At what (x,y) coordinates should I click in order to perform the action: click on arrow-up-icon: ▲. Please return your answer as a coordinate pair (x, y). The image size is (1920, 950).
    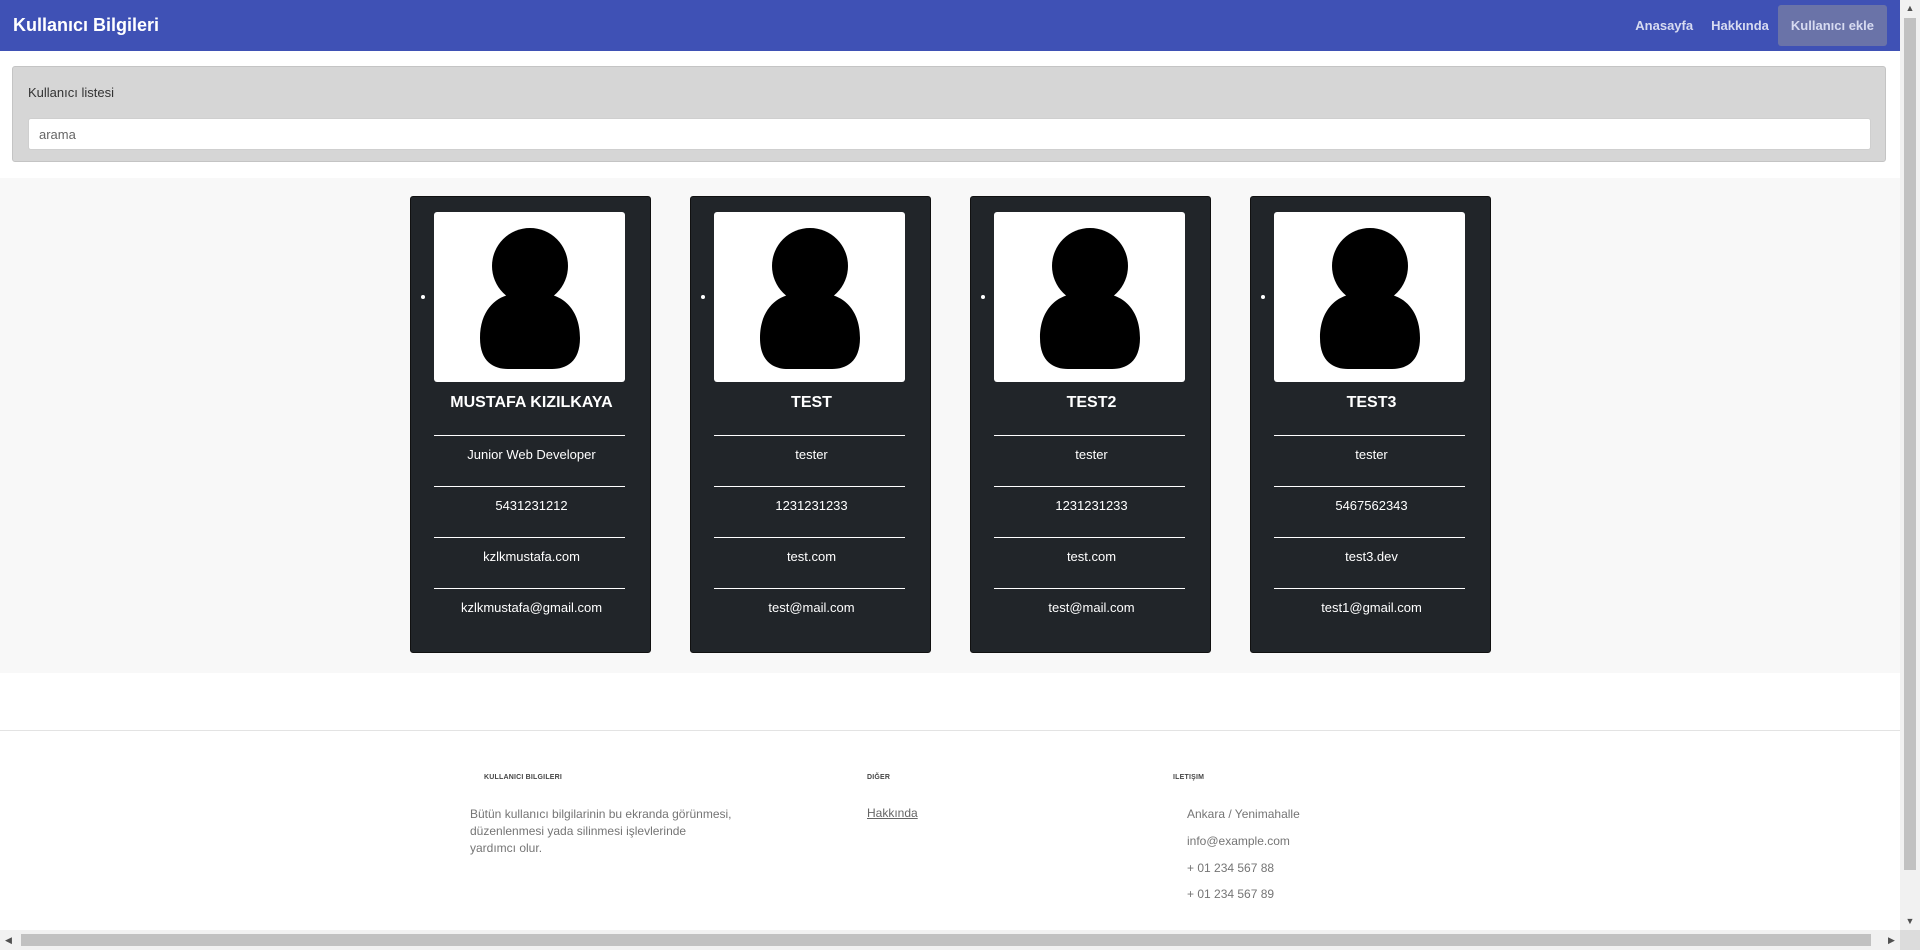
    Looking at the image, I should click on (1910, 8).